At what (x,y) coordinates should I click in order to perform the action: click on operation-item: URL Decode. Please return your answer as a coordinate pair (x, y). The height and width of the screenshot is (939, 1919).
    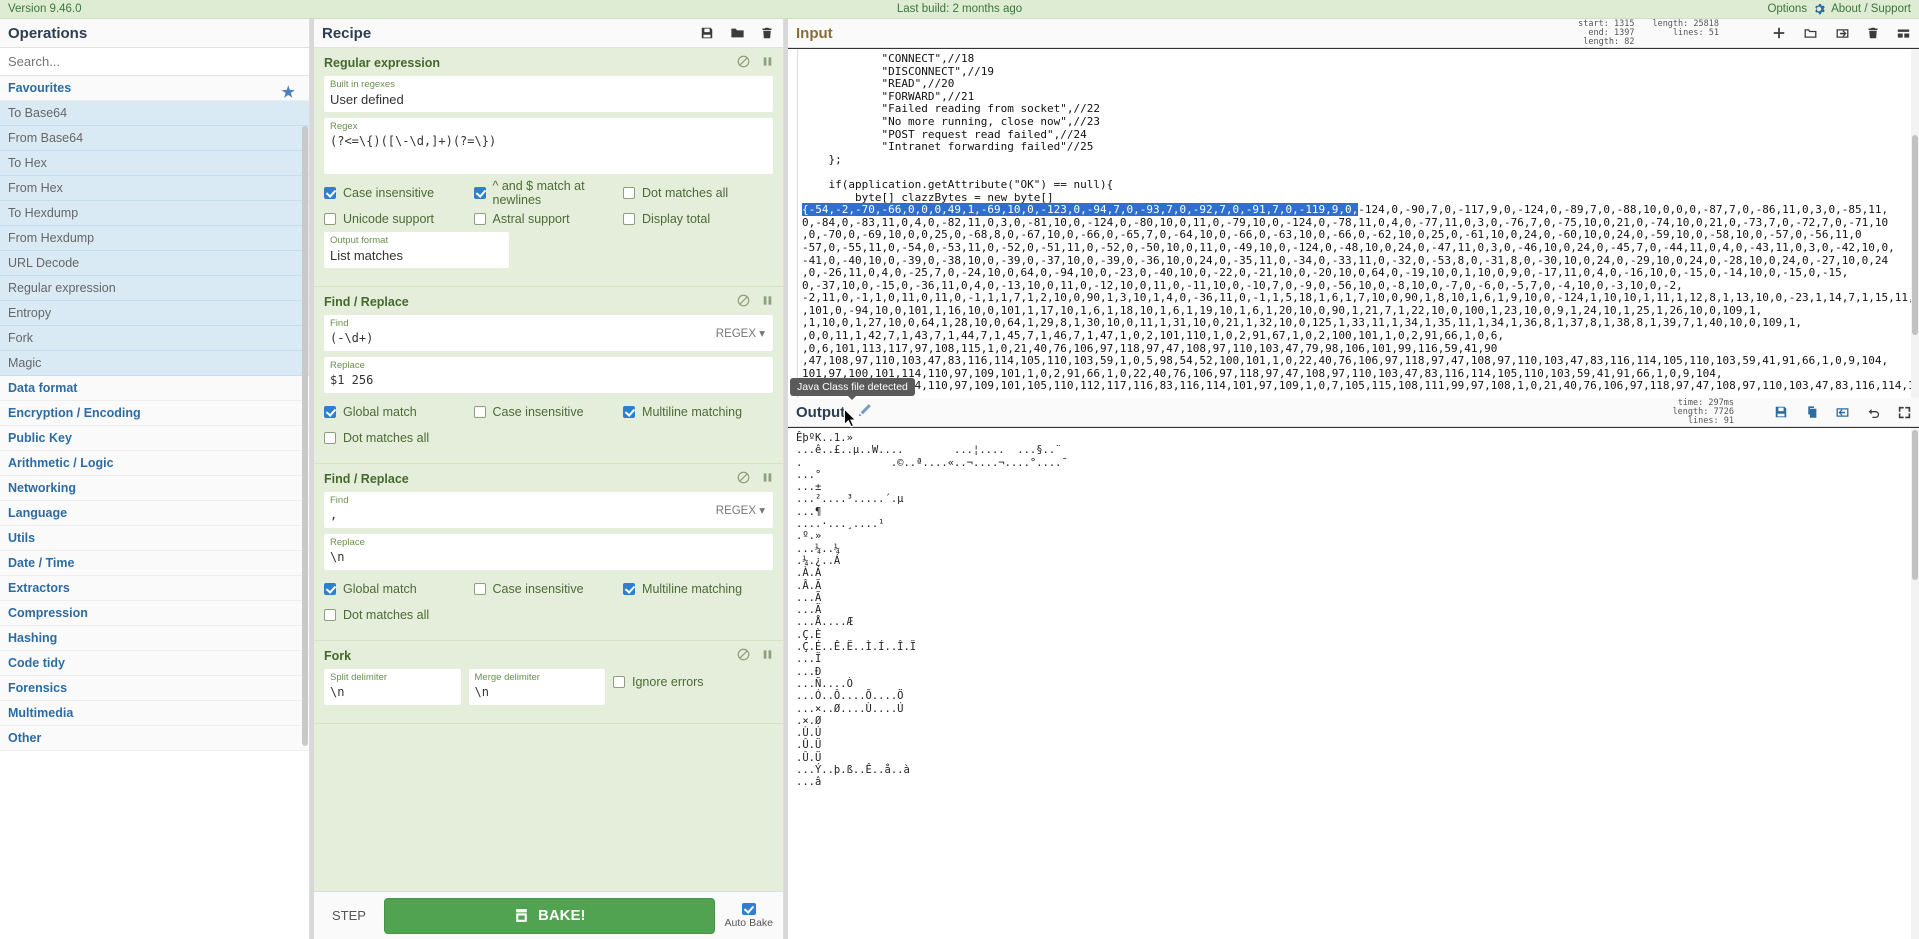
    Looking at the image, I should click on (154, 263).